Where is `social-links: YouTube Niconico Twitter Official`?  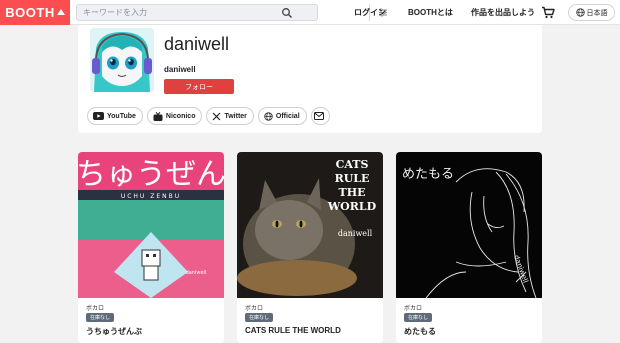 social-links: YouTube Niconico Twitter Official is located at coordinates (208, 116).